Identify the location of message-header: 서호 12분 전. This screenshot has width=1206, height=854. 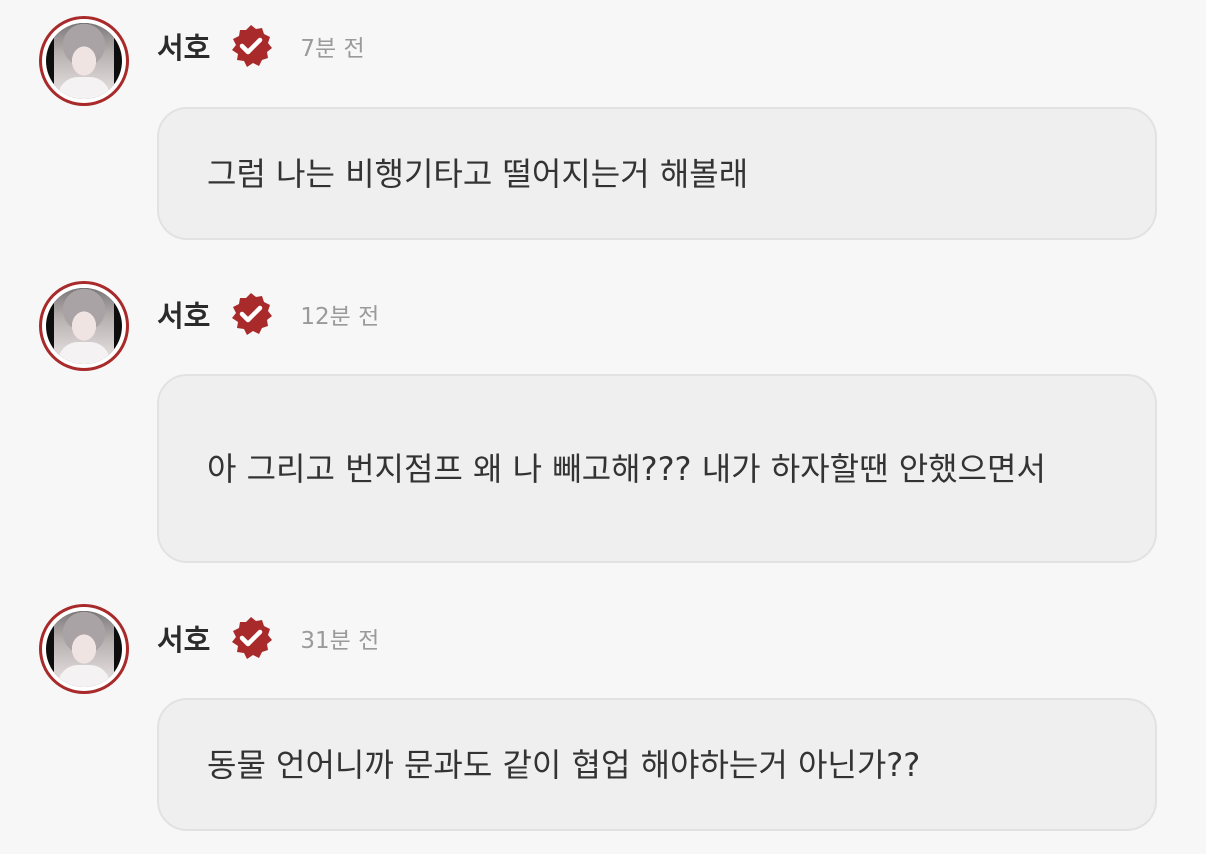
(268, 314).